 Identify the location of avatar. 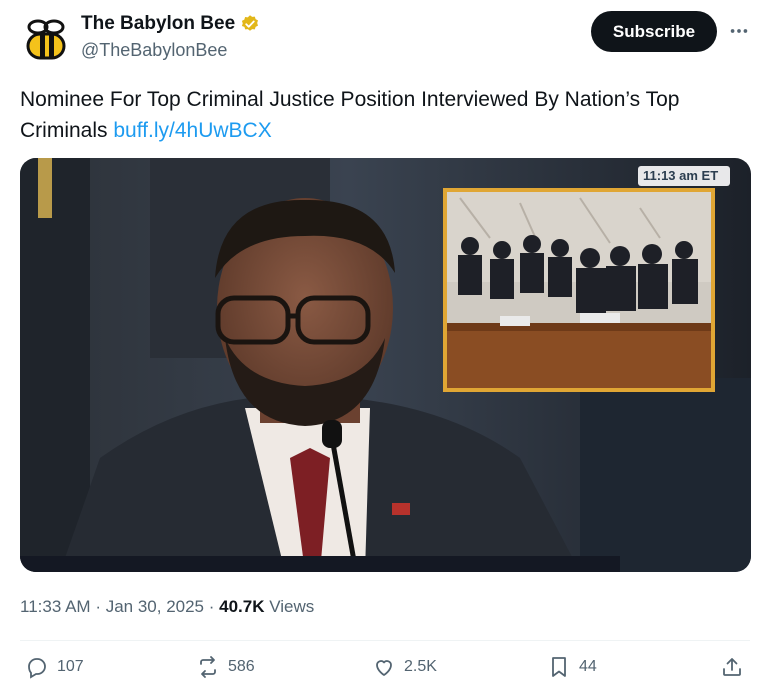
(46, 38).